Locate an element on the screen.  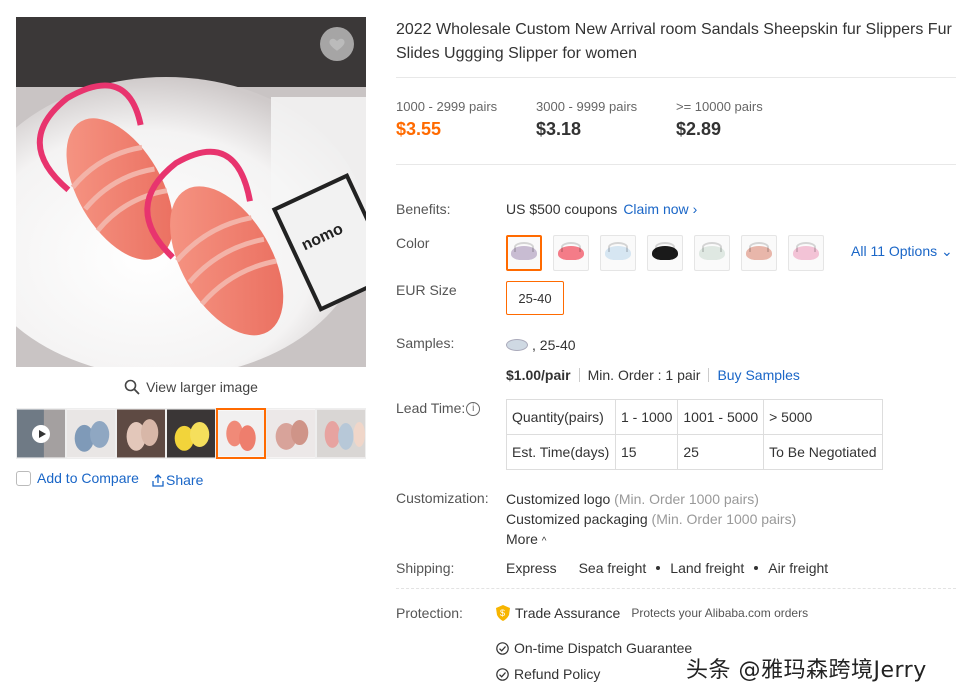
claim-now-label: Claim now is located at coordinates (656, 209).